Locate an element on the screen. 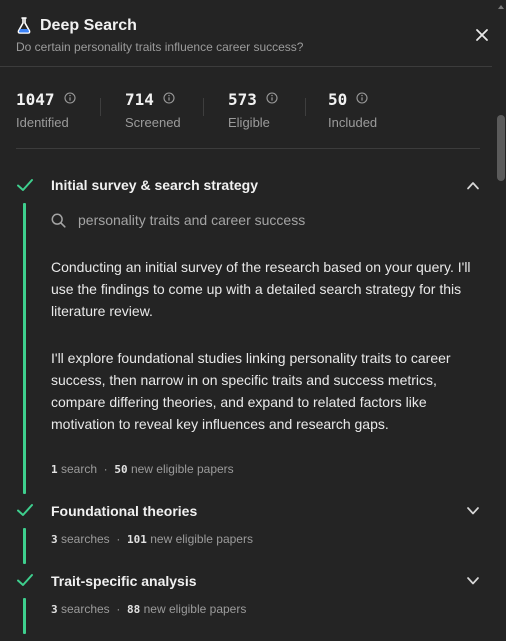  panel-title: Deep Search is located at coordinates (88, 25).